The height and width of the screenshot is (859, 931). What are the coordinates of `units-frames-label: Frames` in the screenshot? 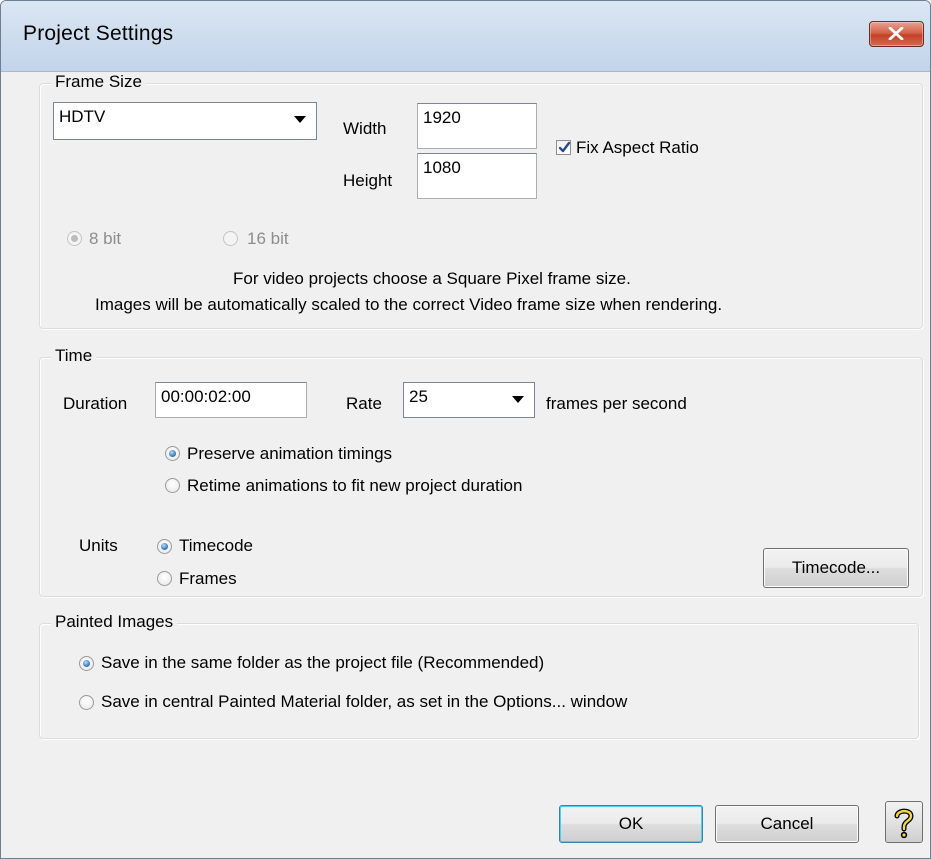 It's located at (208, 578).